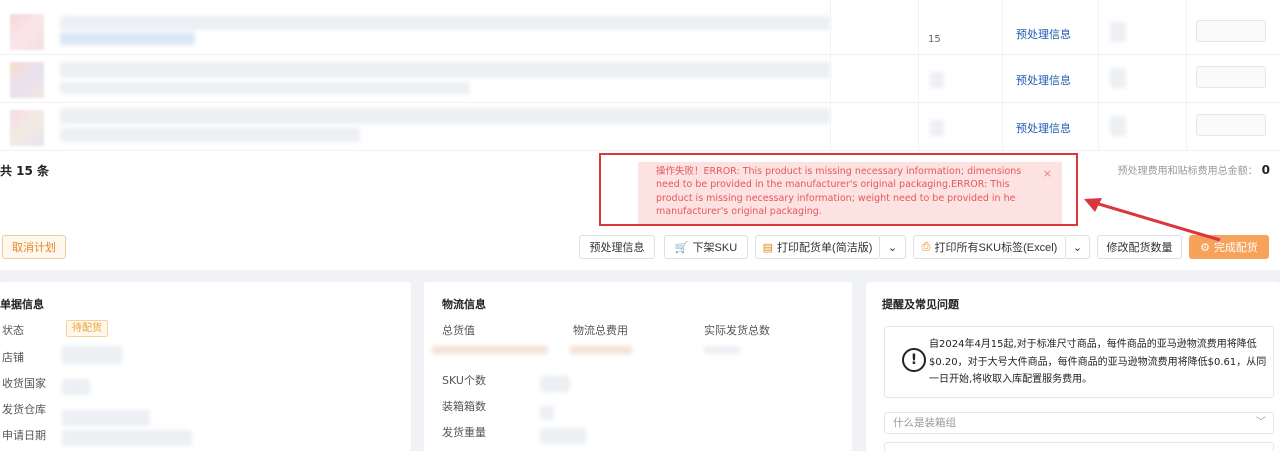  I want to click on faq-question: 什么是装箱组, so click(924, 423).